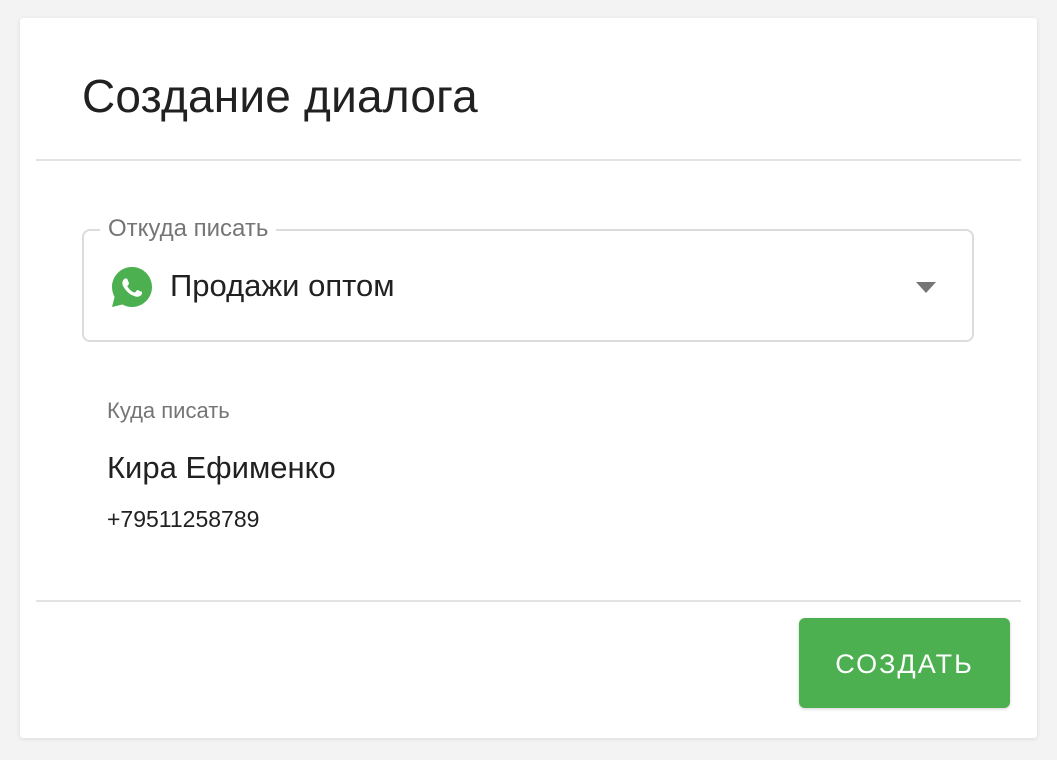  I want to click on whatsapp-icon, so click(132, 287).